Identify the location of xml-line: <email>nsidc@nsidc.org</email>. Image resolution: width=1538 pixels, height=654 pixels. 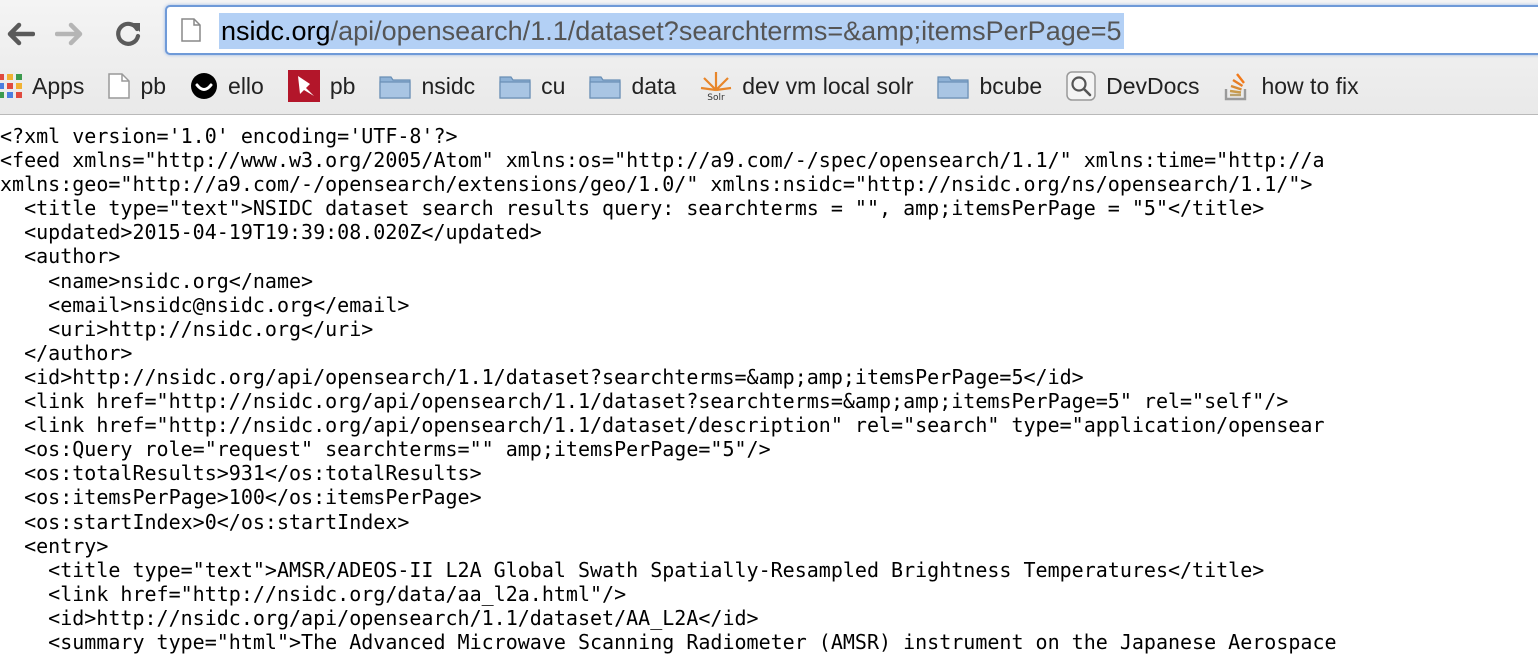
(205, 304).